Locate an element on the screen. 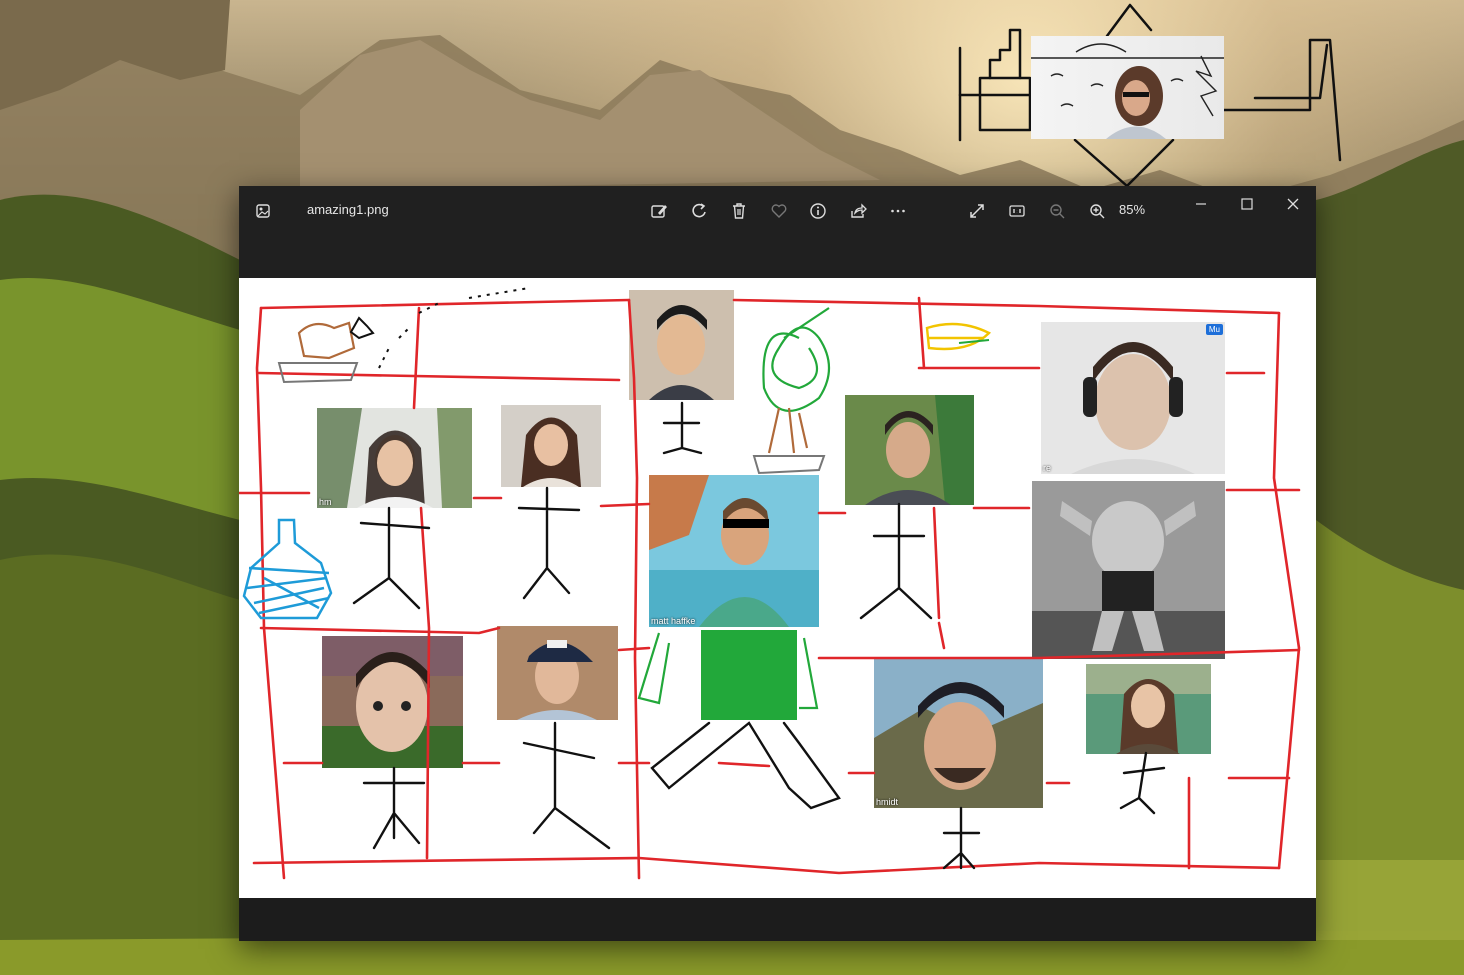  share-icon is located at coordinates (858, 211).